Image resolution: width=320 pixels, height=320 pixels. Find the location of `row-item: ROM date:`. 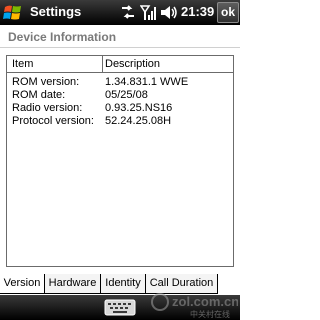

row-item: ROM date: is located at coordinates (39, 95).